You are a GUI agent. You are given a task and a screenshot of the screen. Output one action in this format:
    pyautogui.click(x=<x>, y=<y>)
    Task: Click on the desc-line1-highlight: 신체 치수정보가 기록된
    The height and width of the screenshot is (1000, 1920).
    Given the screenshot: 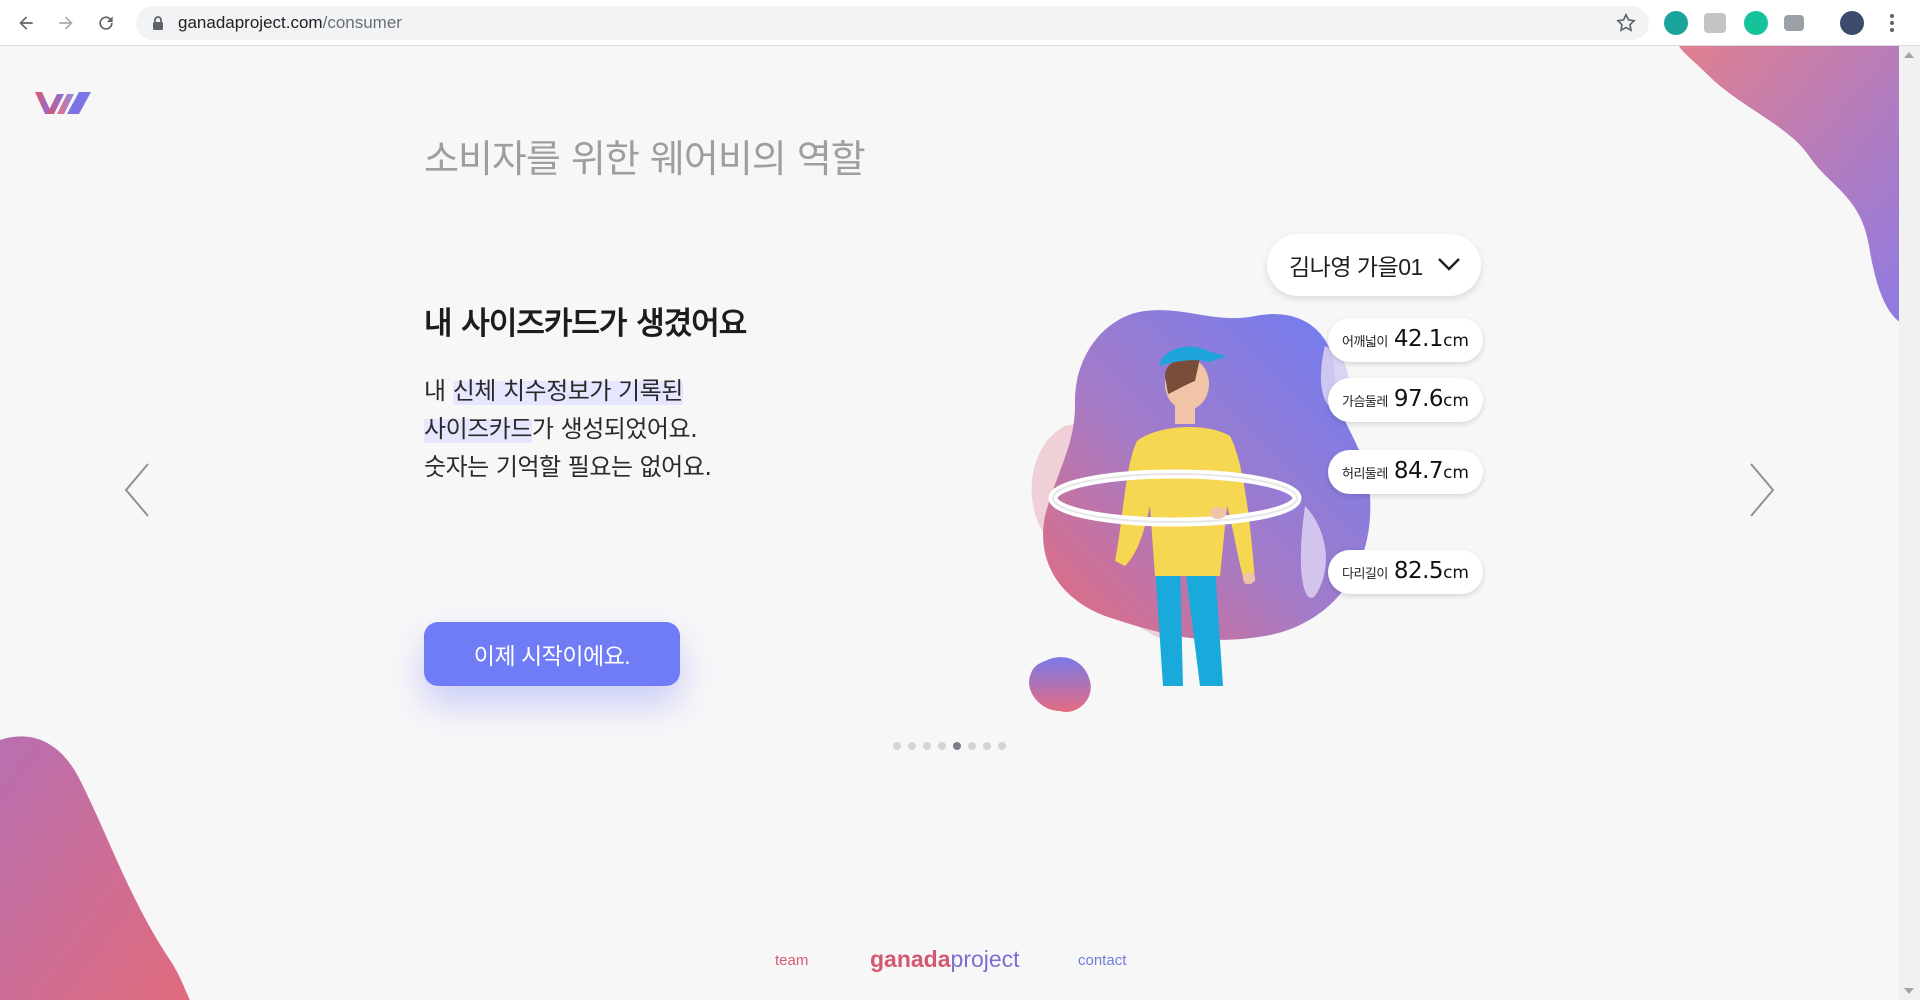 What is the action you would take?
    pyautogui.click(x=567, y=391)
    